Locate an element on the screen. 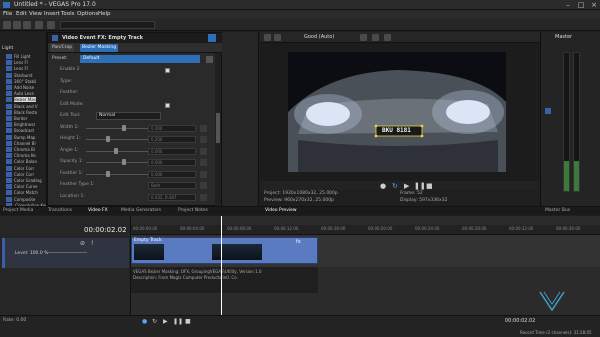 The width and height of the screenshot is (600, 337). menu-help: Help is located at coordinates (104, 14).